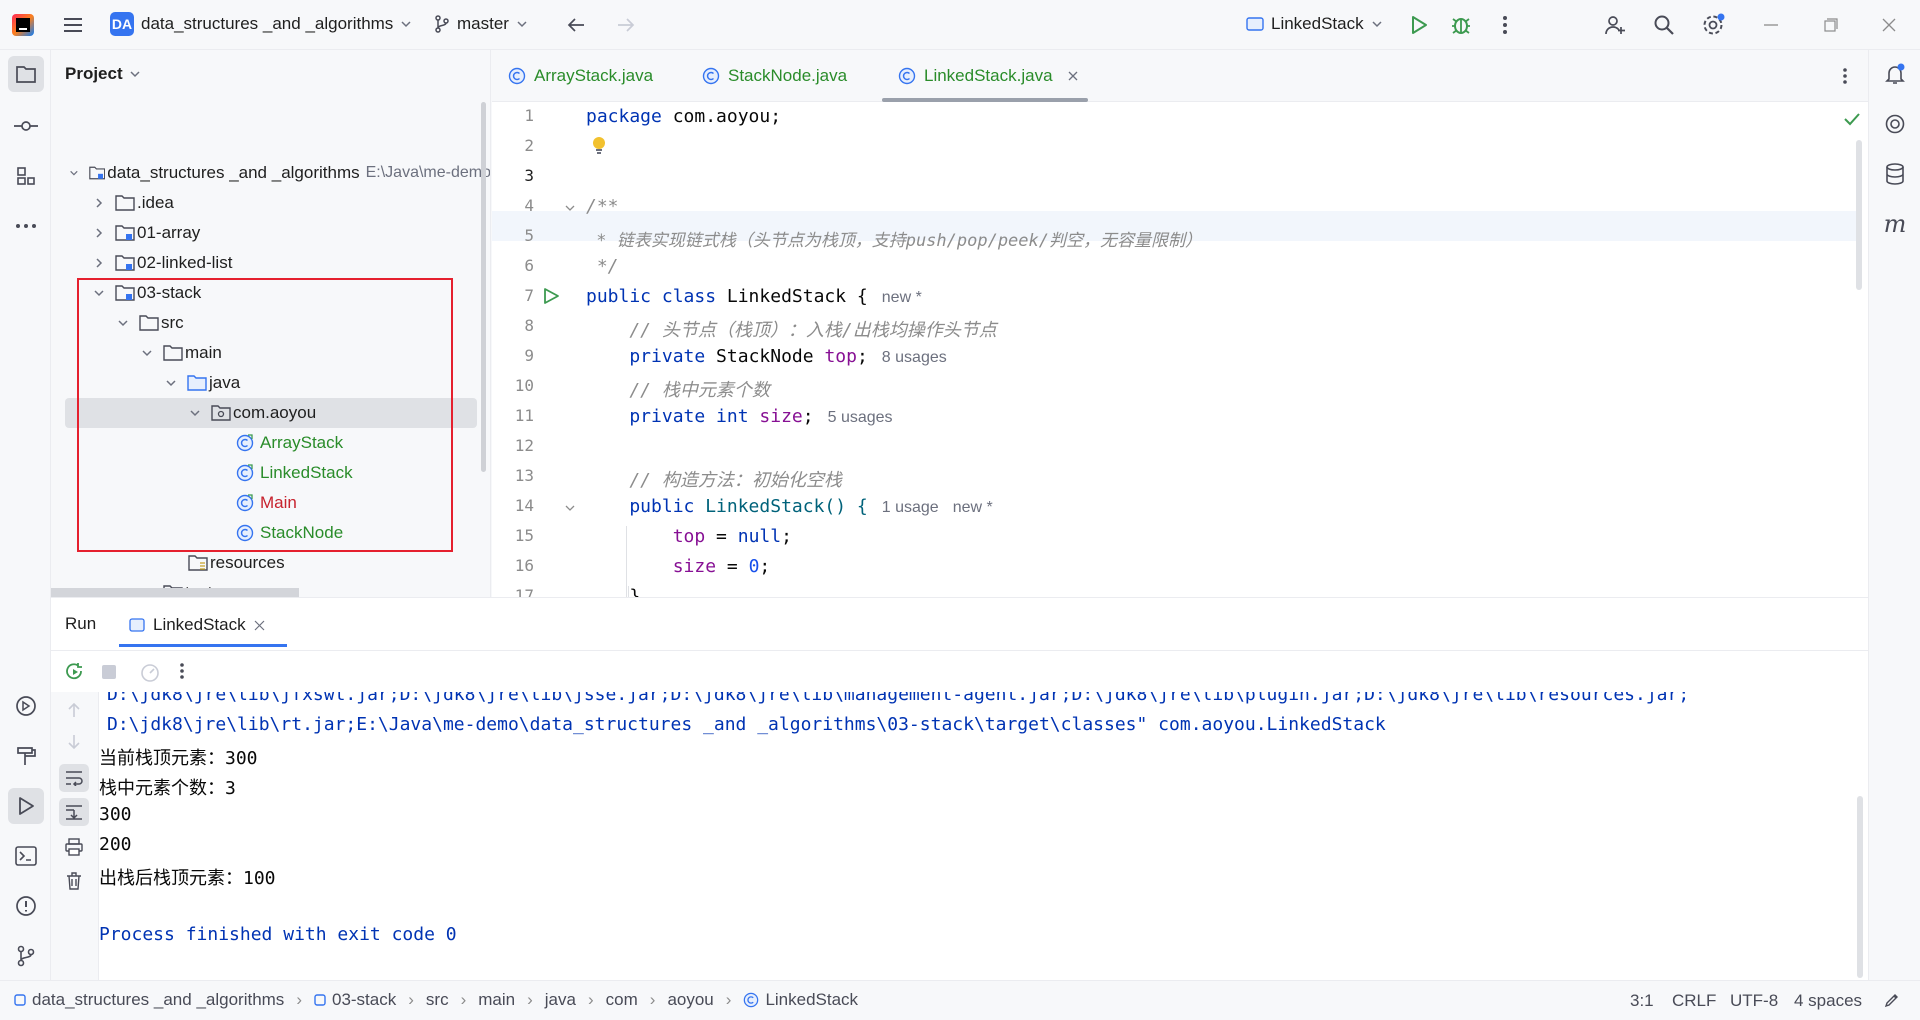 This screenshot has width=1920, height=1020. Describe the element at coordinates (774, 76) in the screenshot. I see `tab-stacknode: StackNode.java` at that location.